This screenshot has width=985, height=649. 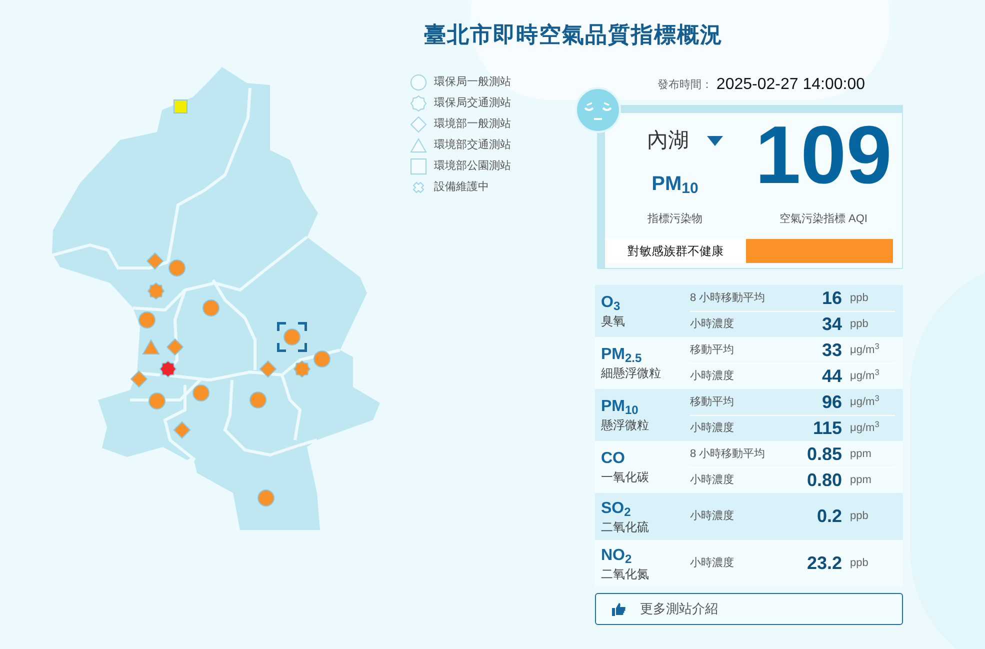 I want to click on pollutant-symbol: CO, so click(x=613, y=459).